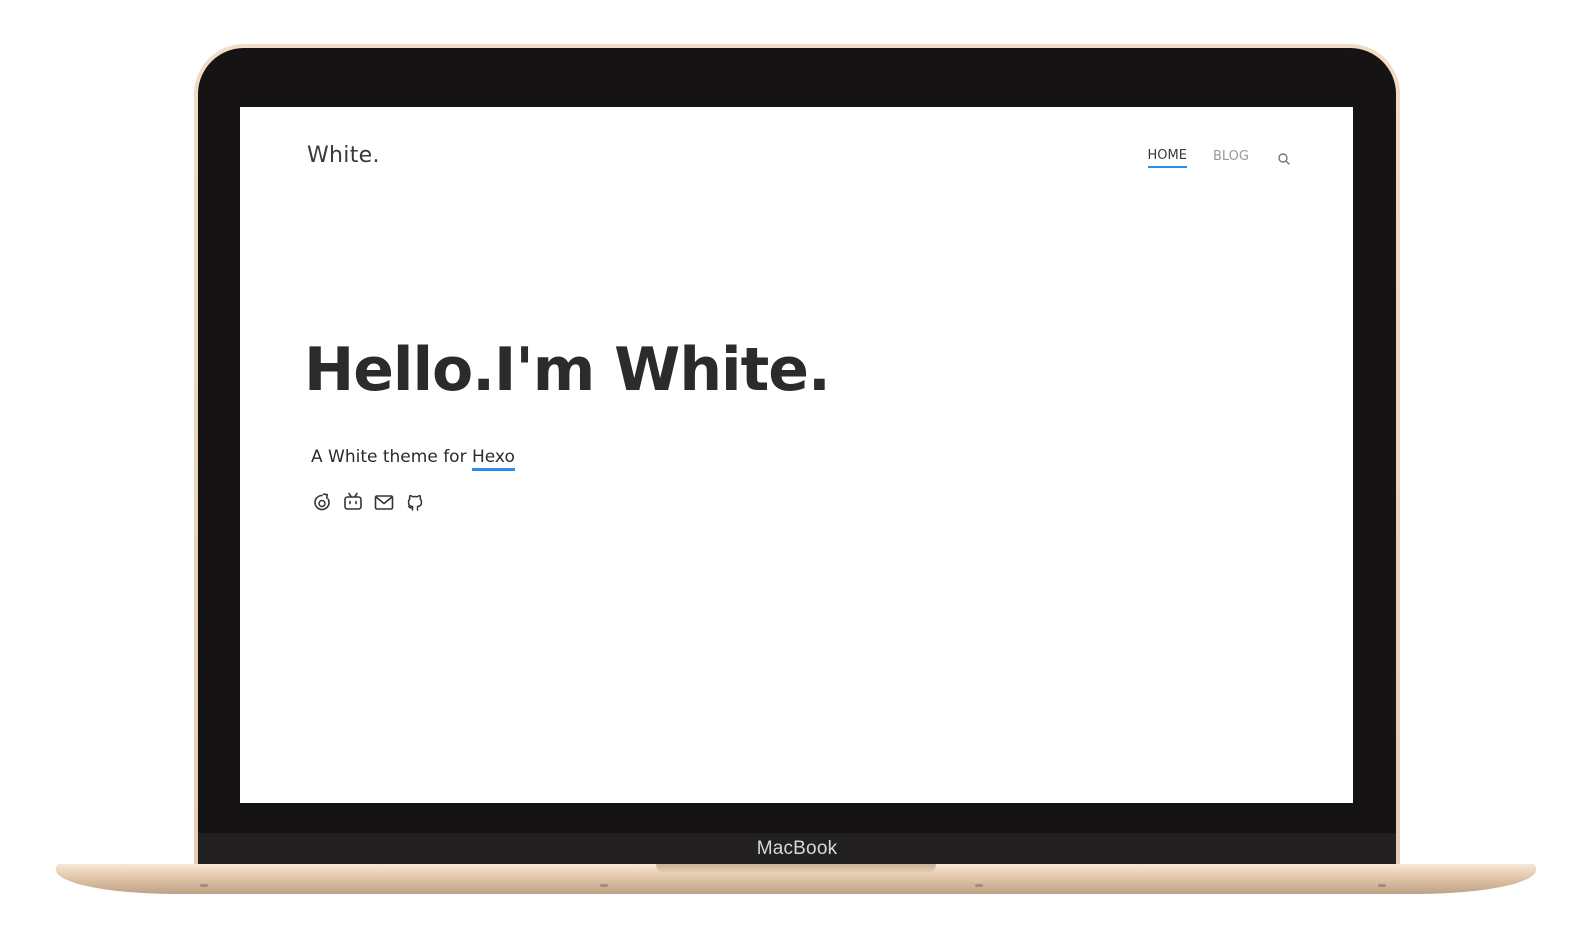 The image size is (1594, 928). Describe the element at coordinates (1206, 158) in the screenshot. I see `main-nav: HOME BLOG` at that location.